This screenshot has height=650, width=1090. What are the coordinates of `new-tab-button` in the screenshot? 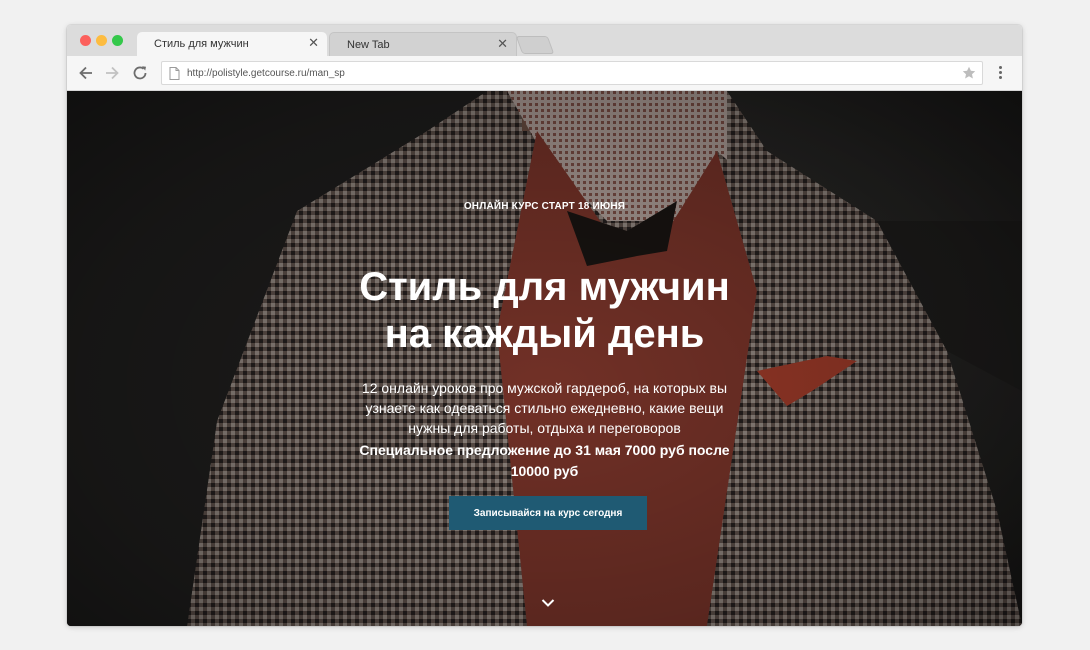 It's located at (535, 45).